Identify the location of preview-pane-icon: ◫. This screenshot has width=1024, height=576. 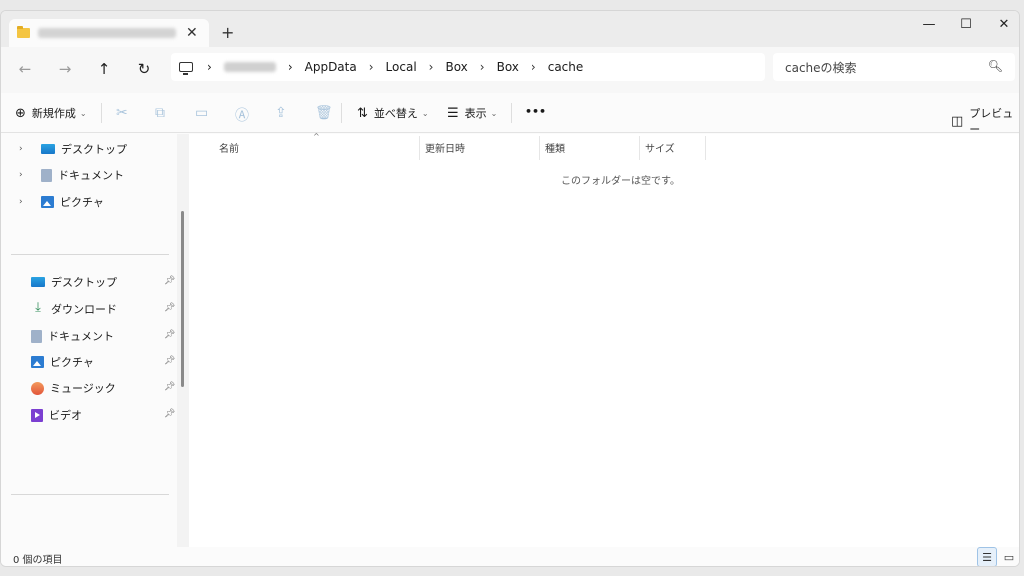
(957, 121).